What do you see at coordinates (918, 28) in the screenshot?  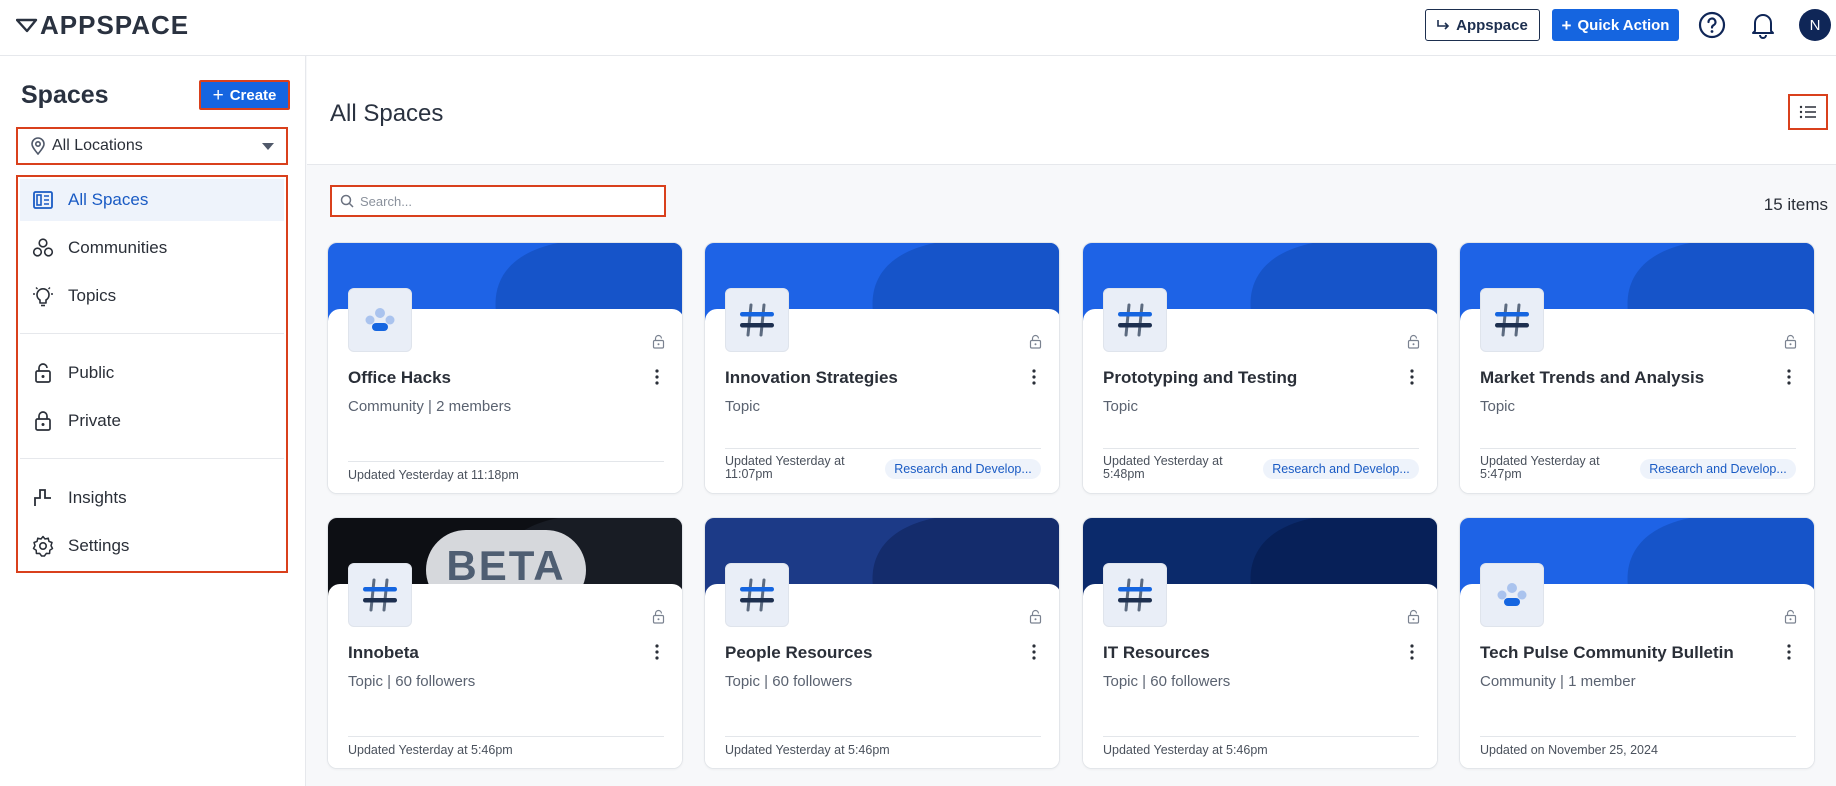 I see `top-bar: APPSPACE Appspace + Quick Action N` at bounding box center [918, 28].